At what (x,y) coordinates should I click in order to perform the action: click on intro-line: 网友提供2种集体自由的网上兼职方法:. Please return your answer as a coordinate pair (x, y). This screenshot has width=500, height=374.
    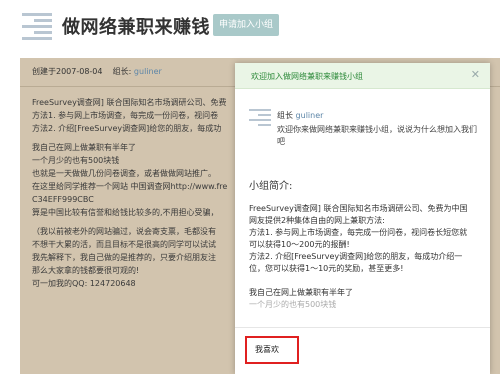
    Looking at the image, I should click on (317, 220).